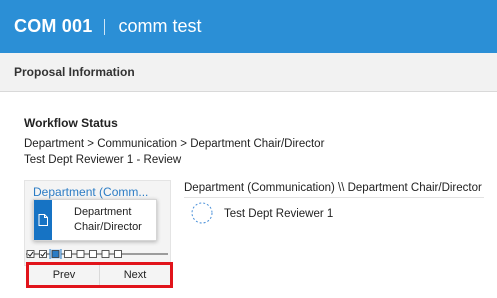 This screenshot has width=497, height=298. Describe the element at coordinates (108, 219) in the screenshot. I see `tooltip-label: Department Chair/Director` at that location.